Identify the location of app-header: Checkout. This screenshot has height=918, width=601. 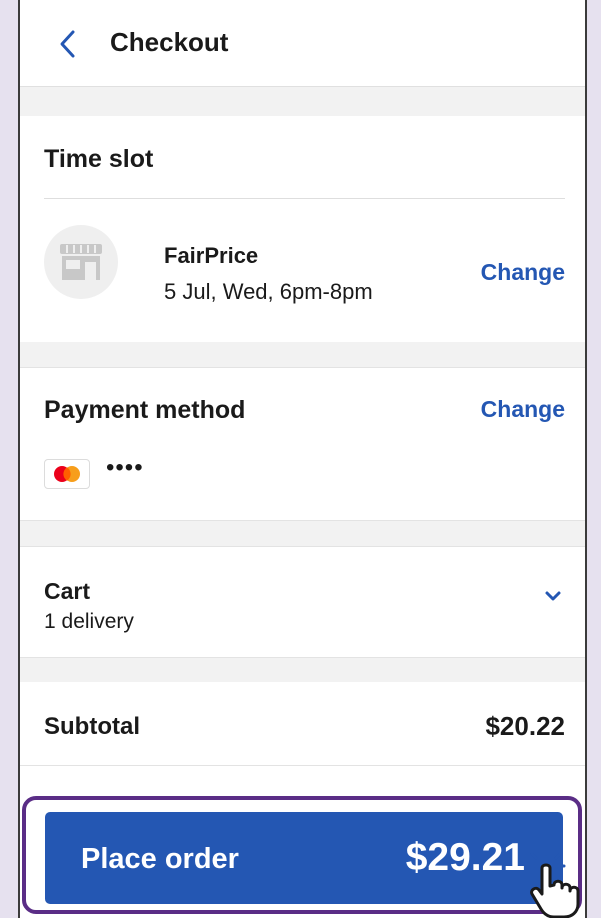
(302, 43).